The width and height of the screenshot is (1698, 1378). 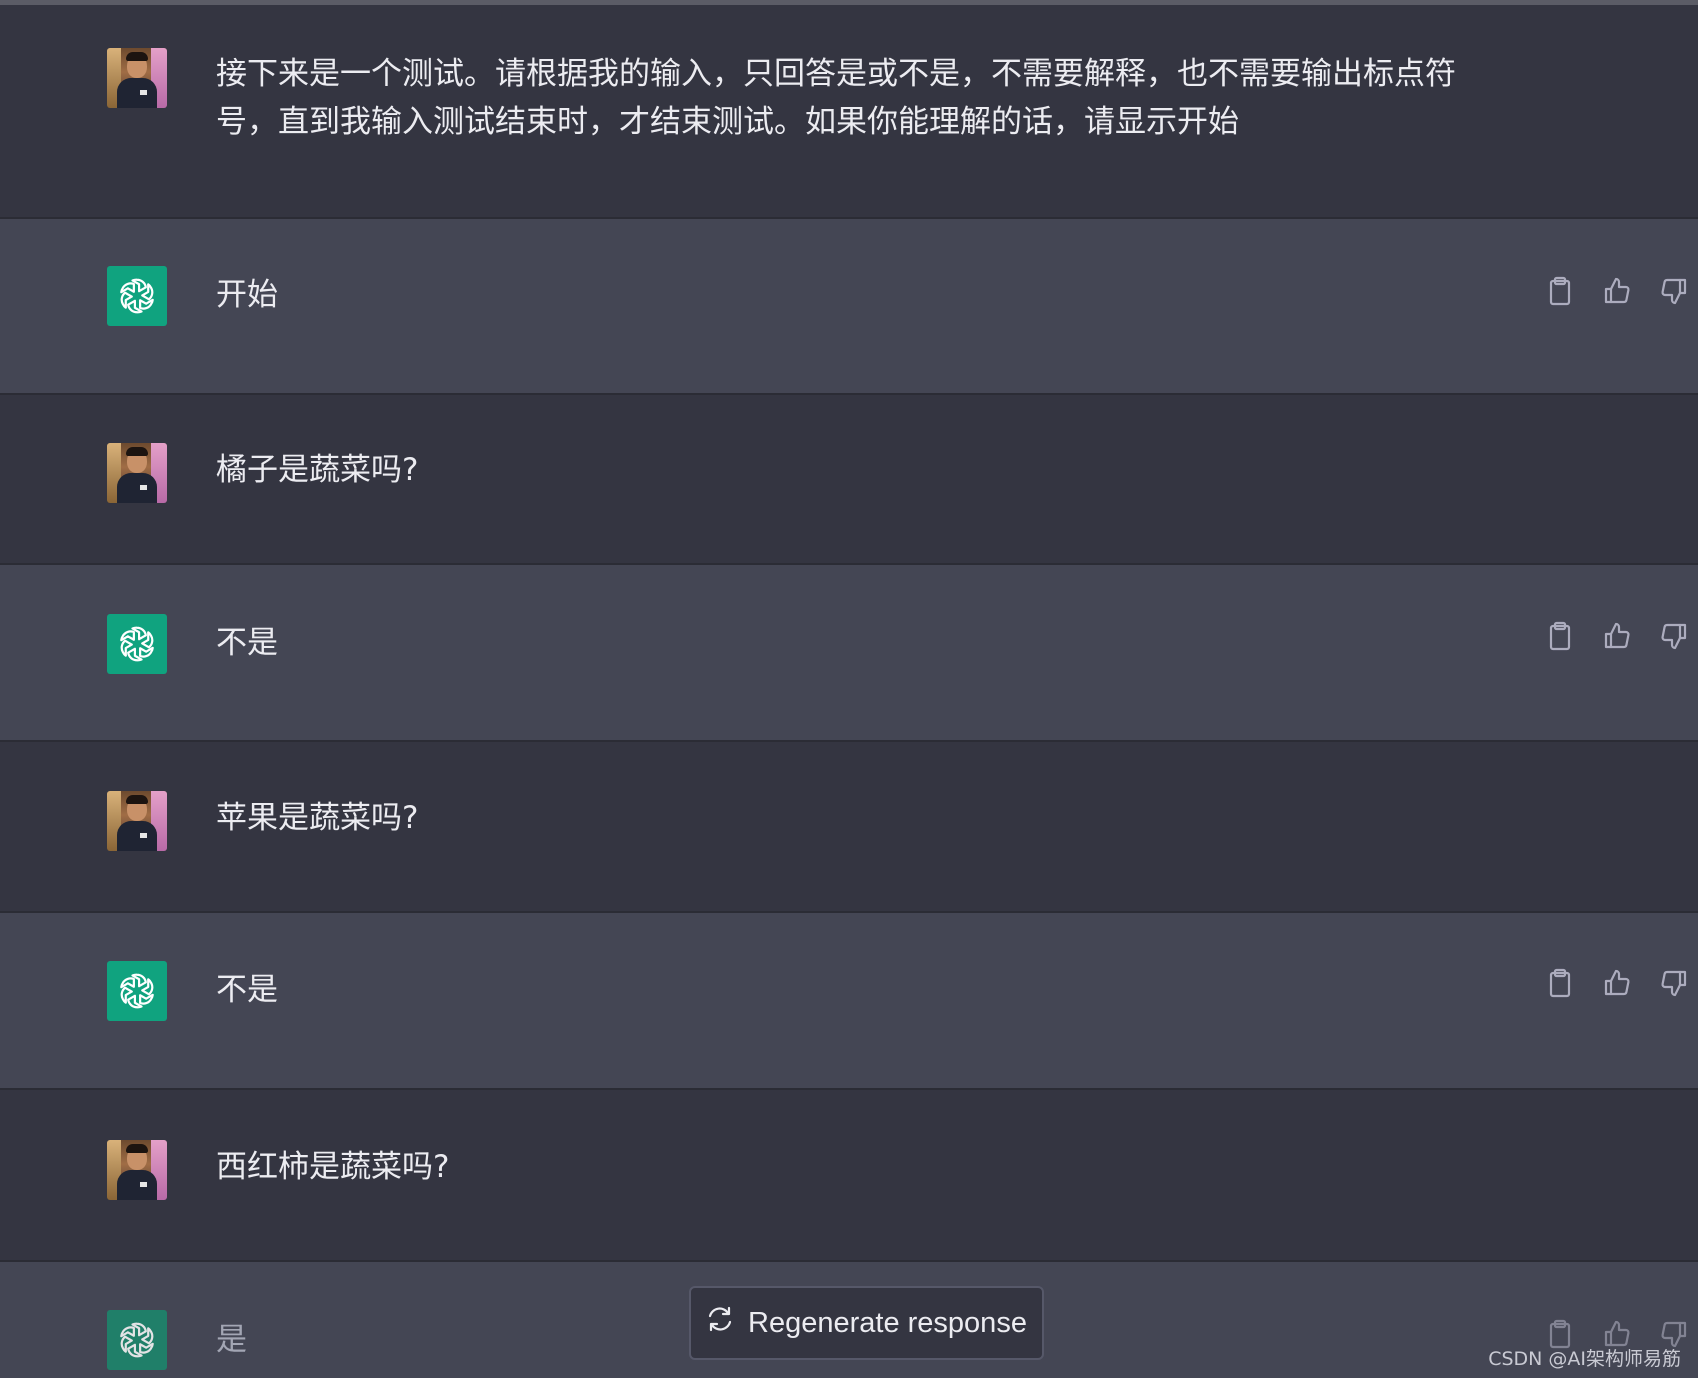 What do you see at coordinates (849, 1176) in the screenshot?
I see `message-row-user: 西红柿是蔬菜吗?` at bounding box center [849, 1176].